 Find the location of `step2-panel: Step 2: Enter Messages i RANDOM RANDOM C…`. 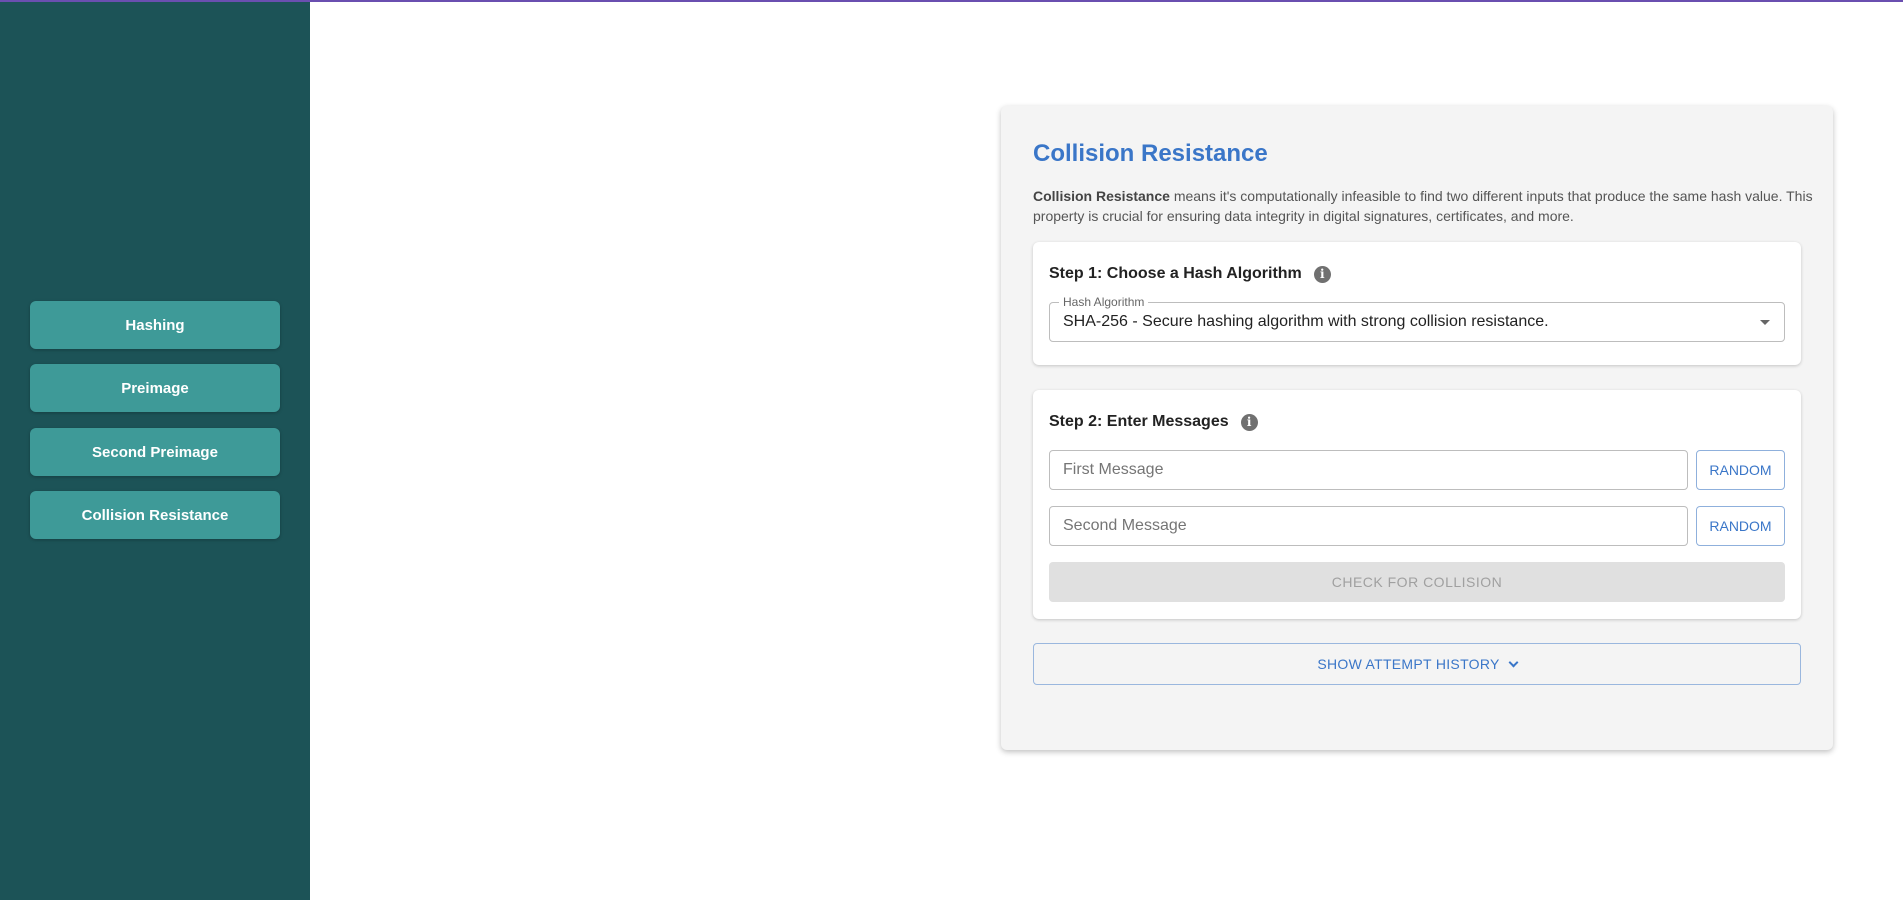

step2-panel: Step 2: Enter Messages i RANDOM RANDOM C… is located at coordinates (1417, 504).